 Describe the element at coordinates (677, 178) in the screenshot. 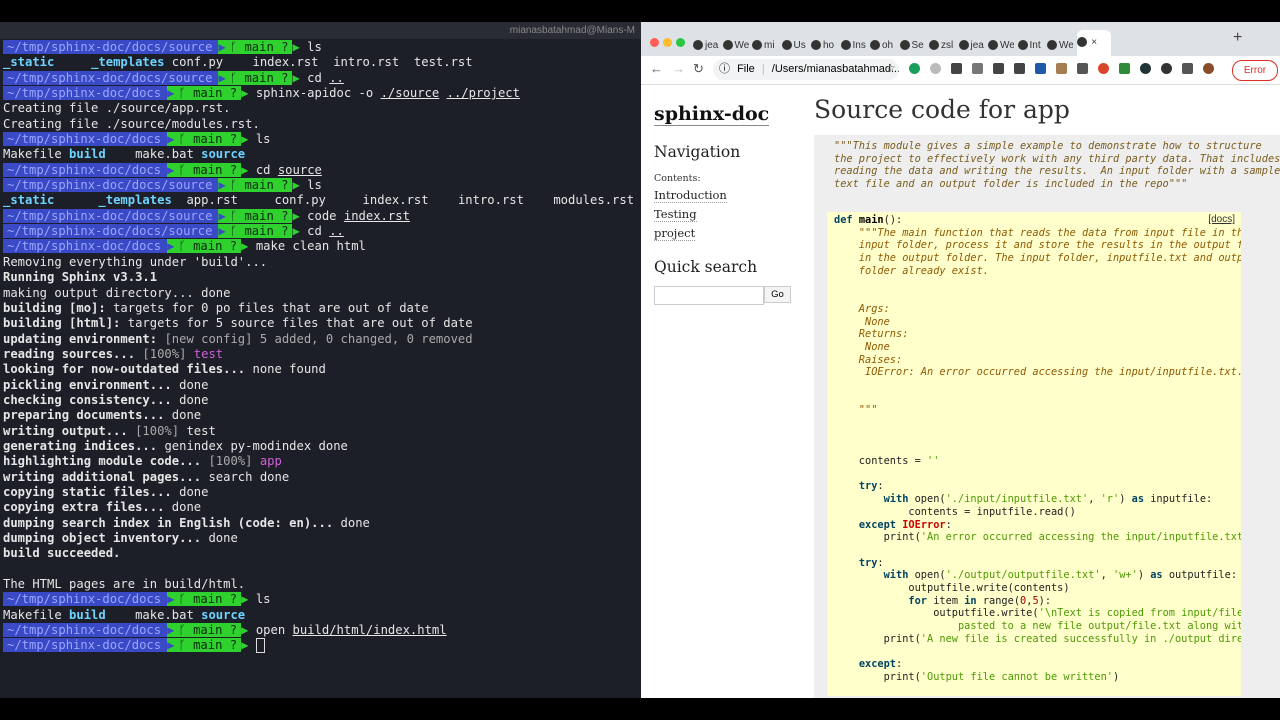

I see `contents-label: Contents:` at that location.